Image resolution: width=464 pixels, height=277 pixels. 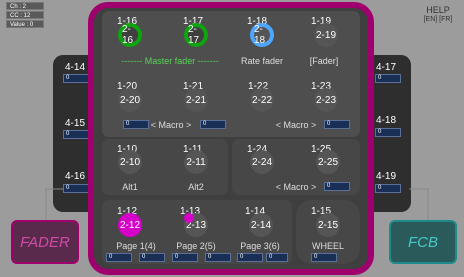 I want to click on knob-label-2-10: 2-10, so click(x=129, y=162).